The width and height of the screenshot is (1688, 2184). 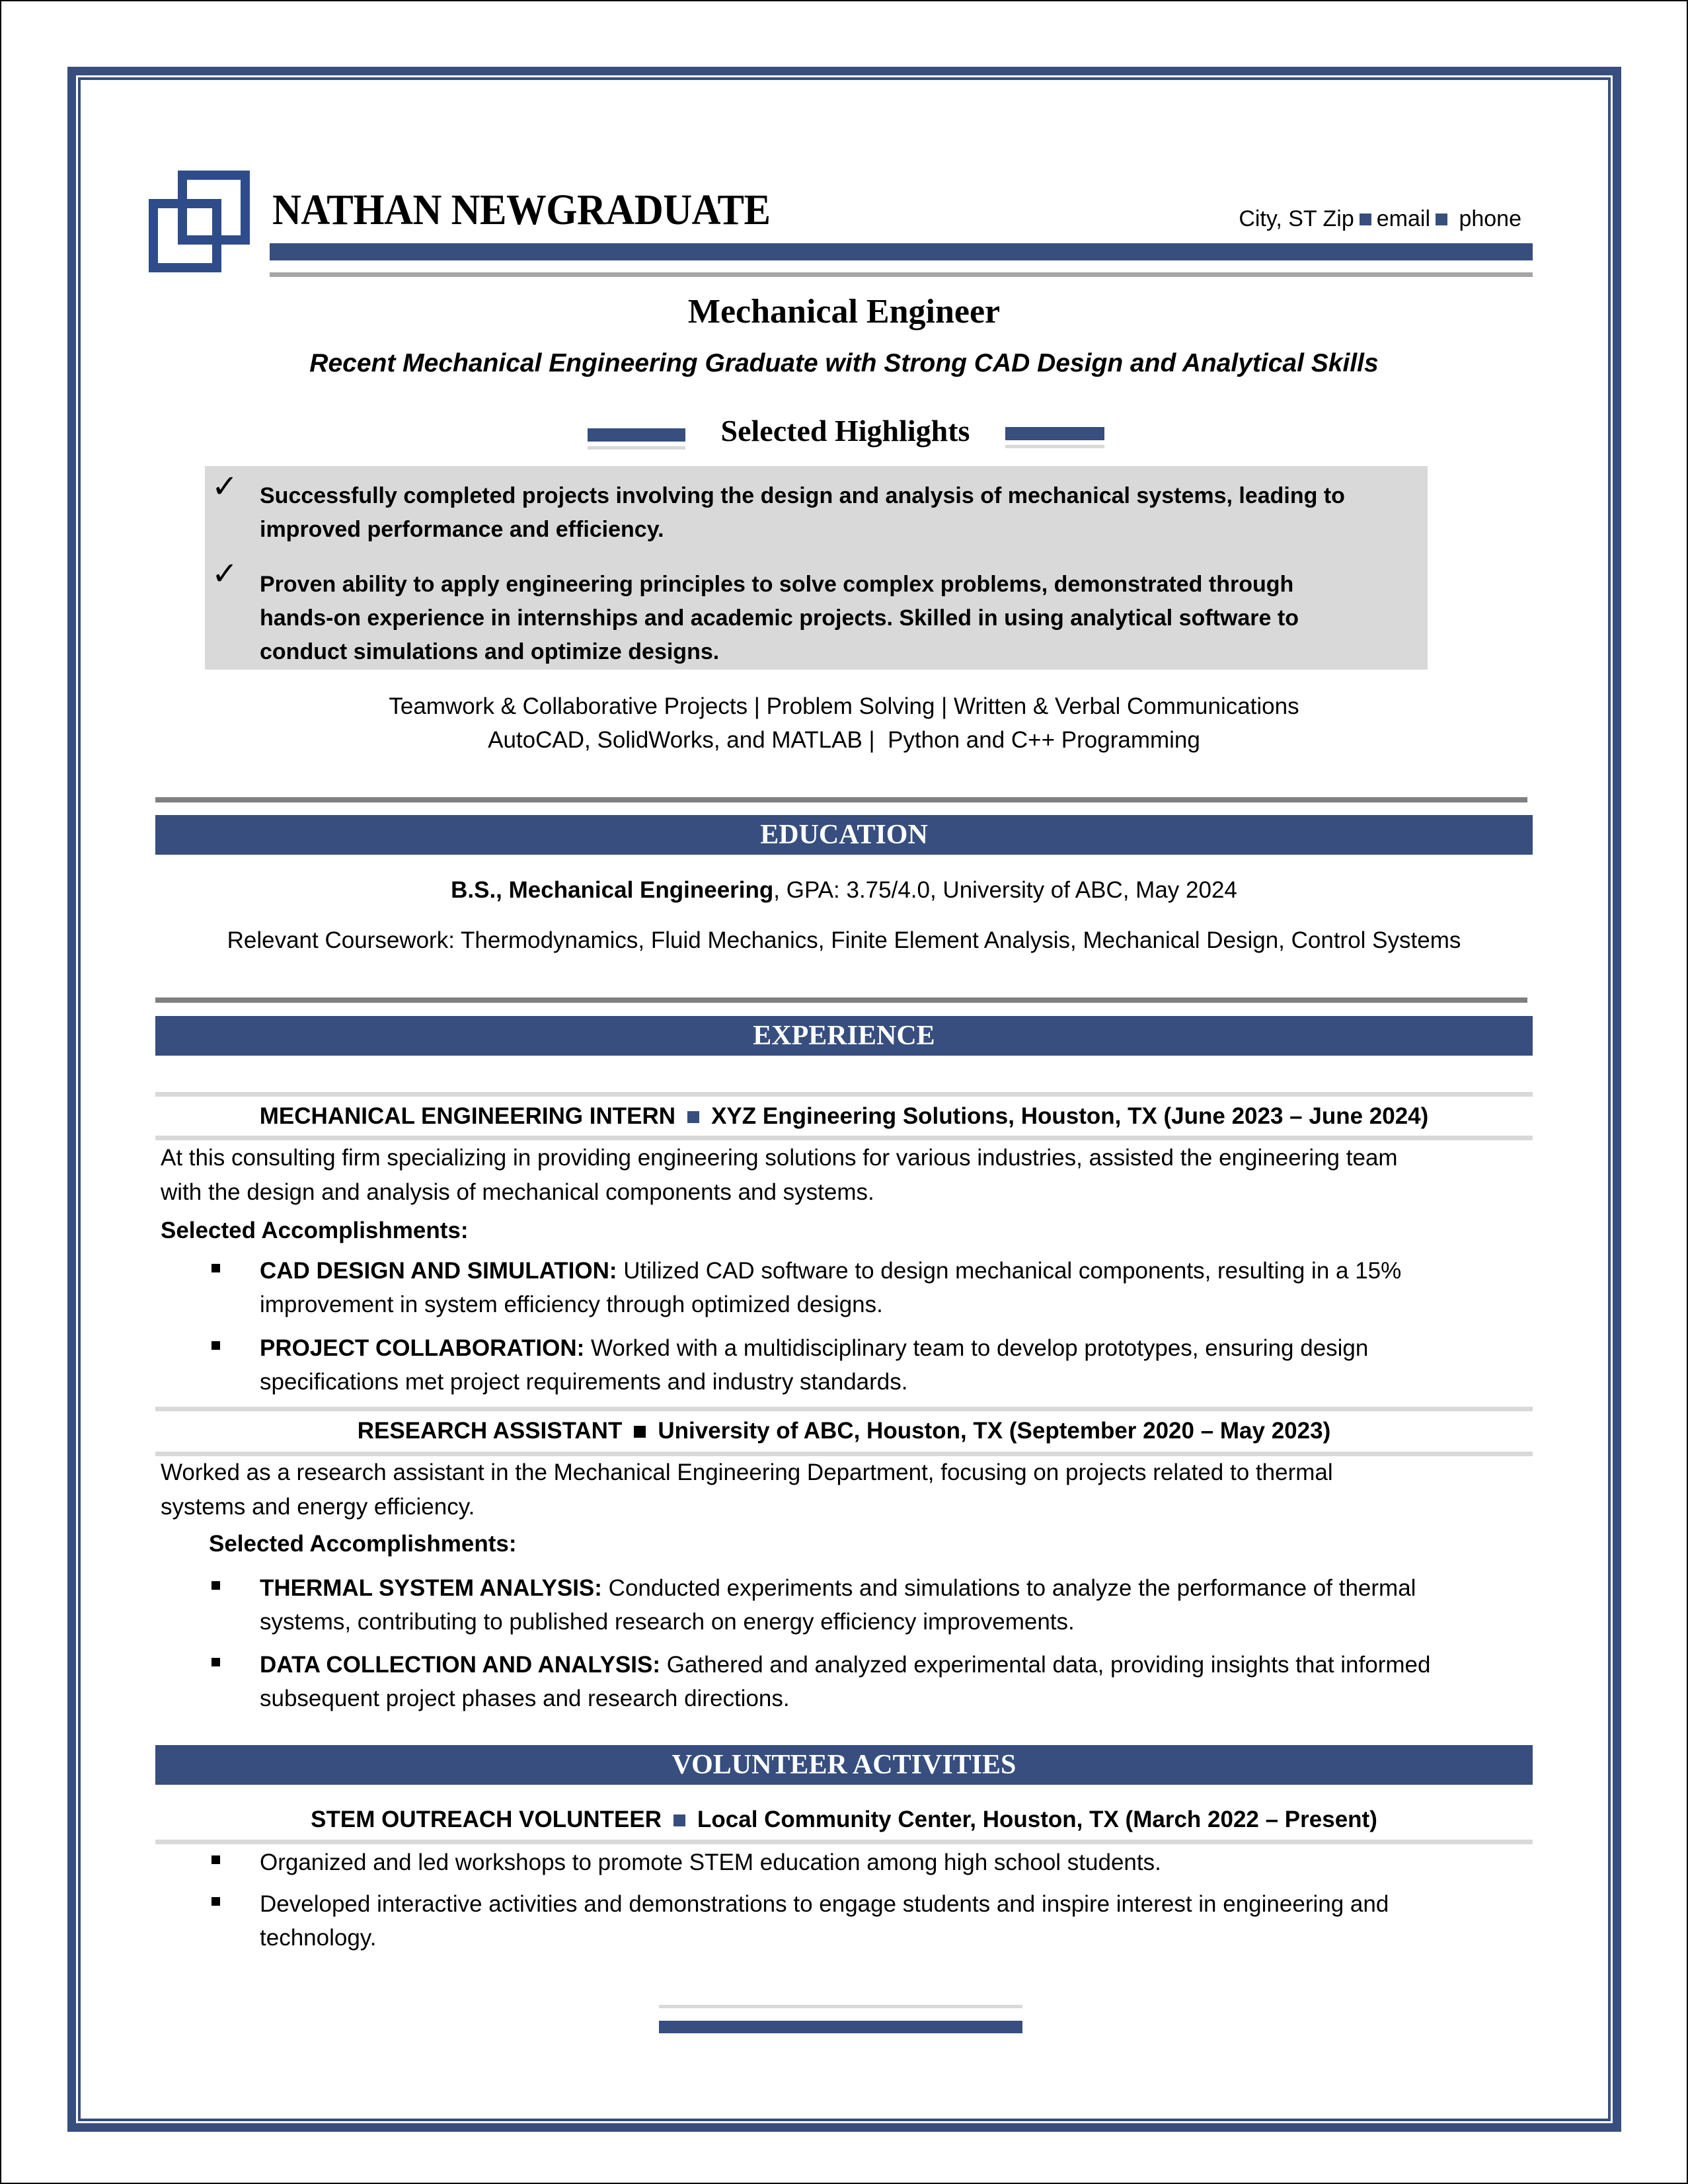 What do you see at coordinates (199, 221) in the screenshot?
I see `overlapping-squares-logo-icon` at bounding box center [199, 221].